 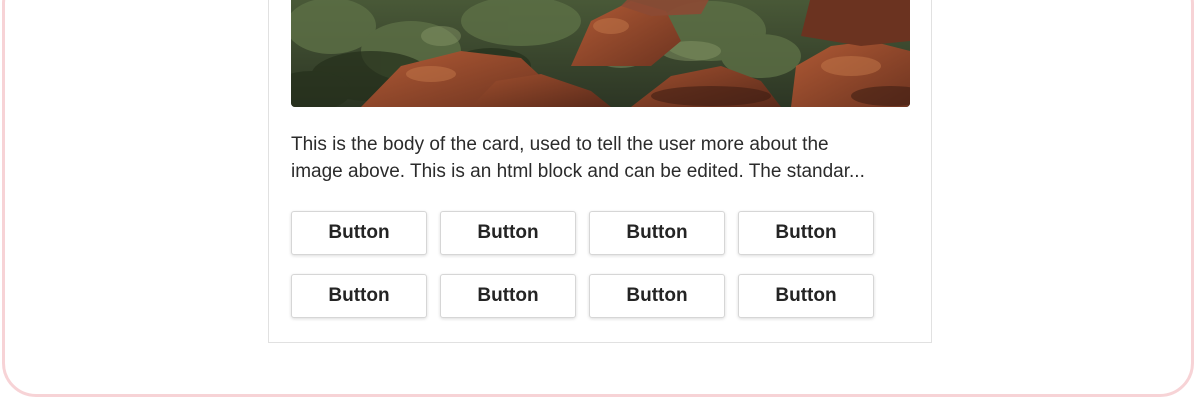 What do you see at coordinates (806, 296) in the screenshot?
I see `button-8: Button` at bounding box center [806, 296].